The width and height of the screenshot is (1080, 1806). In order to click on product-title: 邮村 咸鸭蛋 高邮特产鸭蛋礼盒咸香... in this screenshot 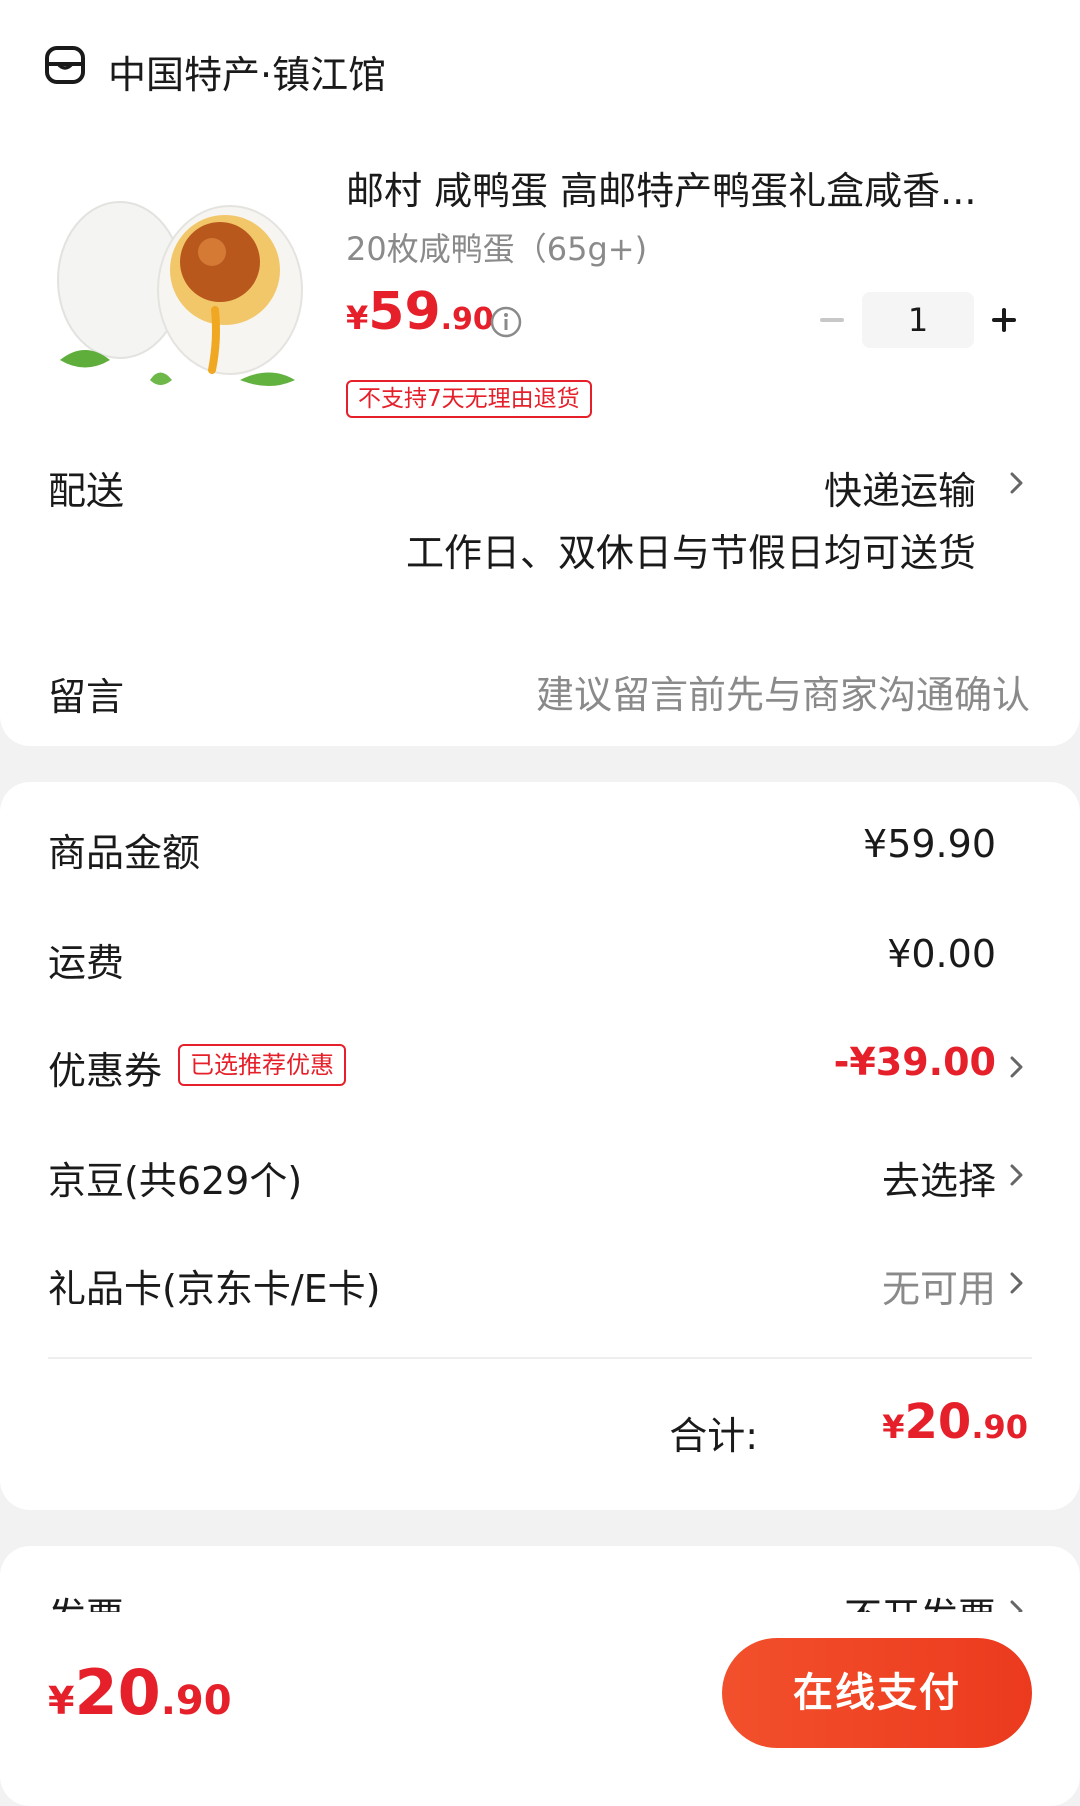, I will do `click(681, 187)`.